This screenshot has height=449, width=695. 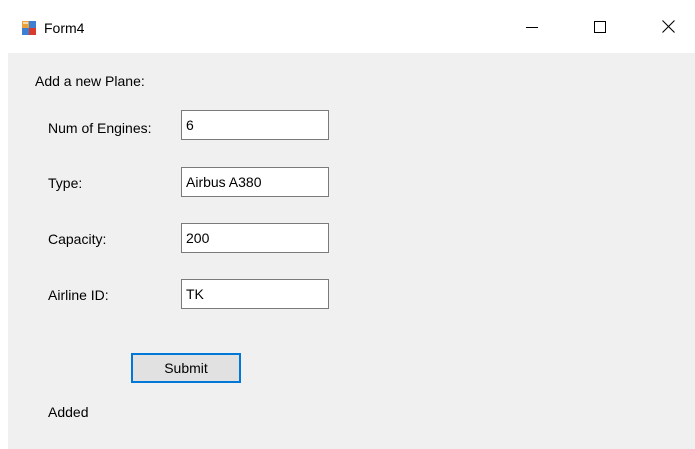 I want to click on status-label: Added, so click(x=68, y=412).